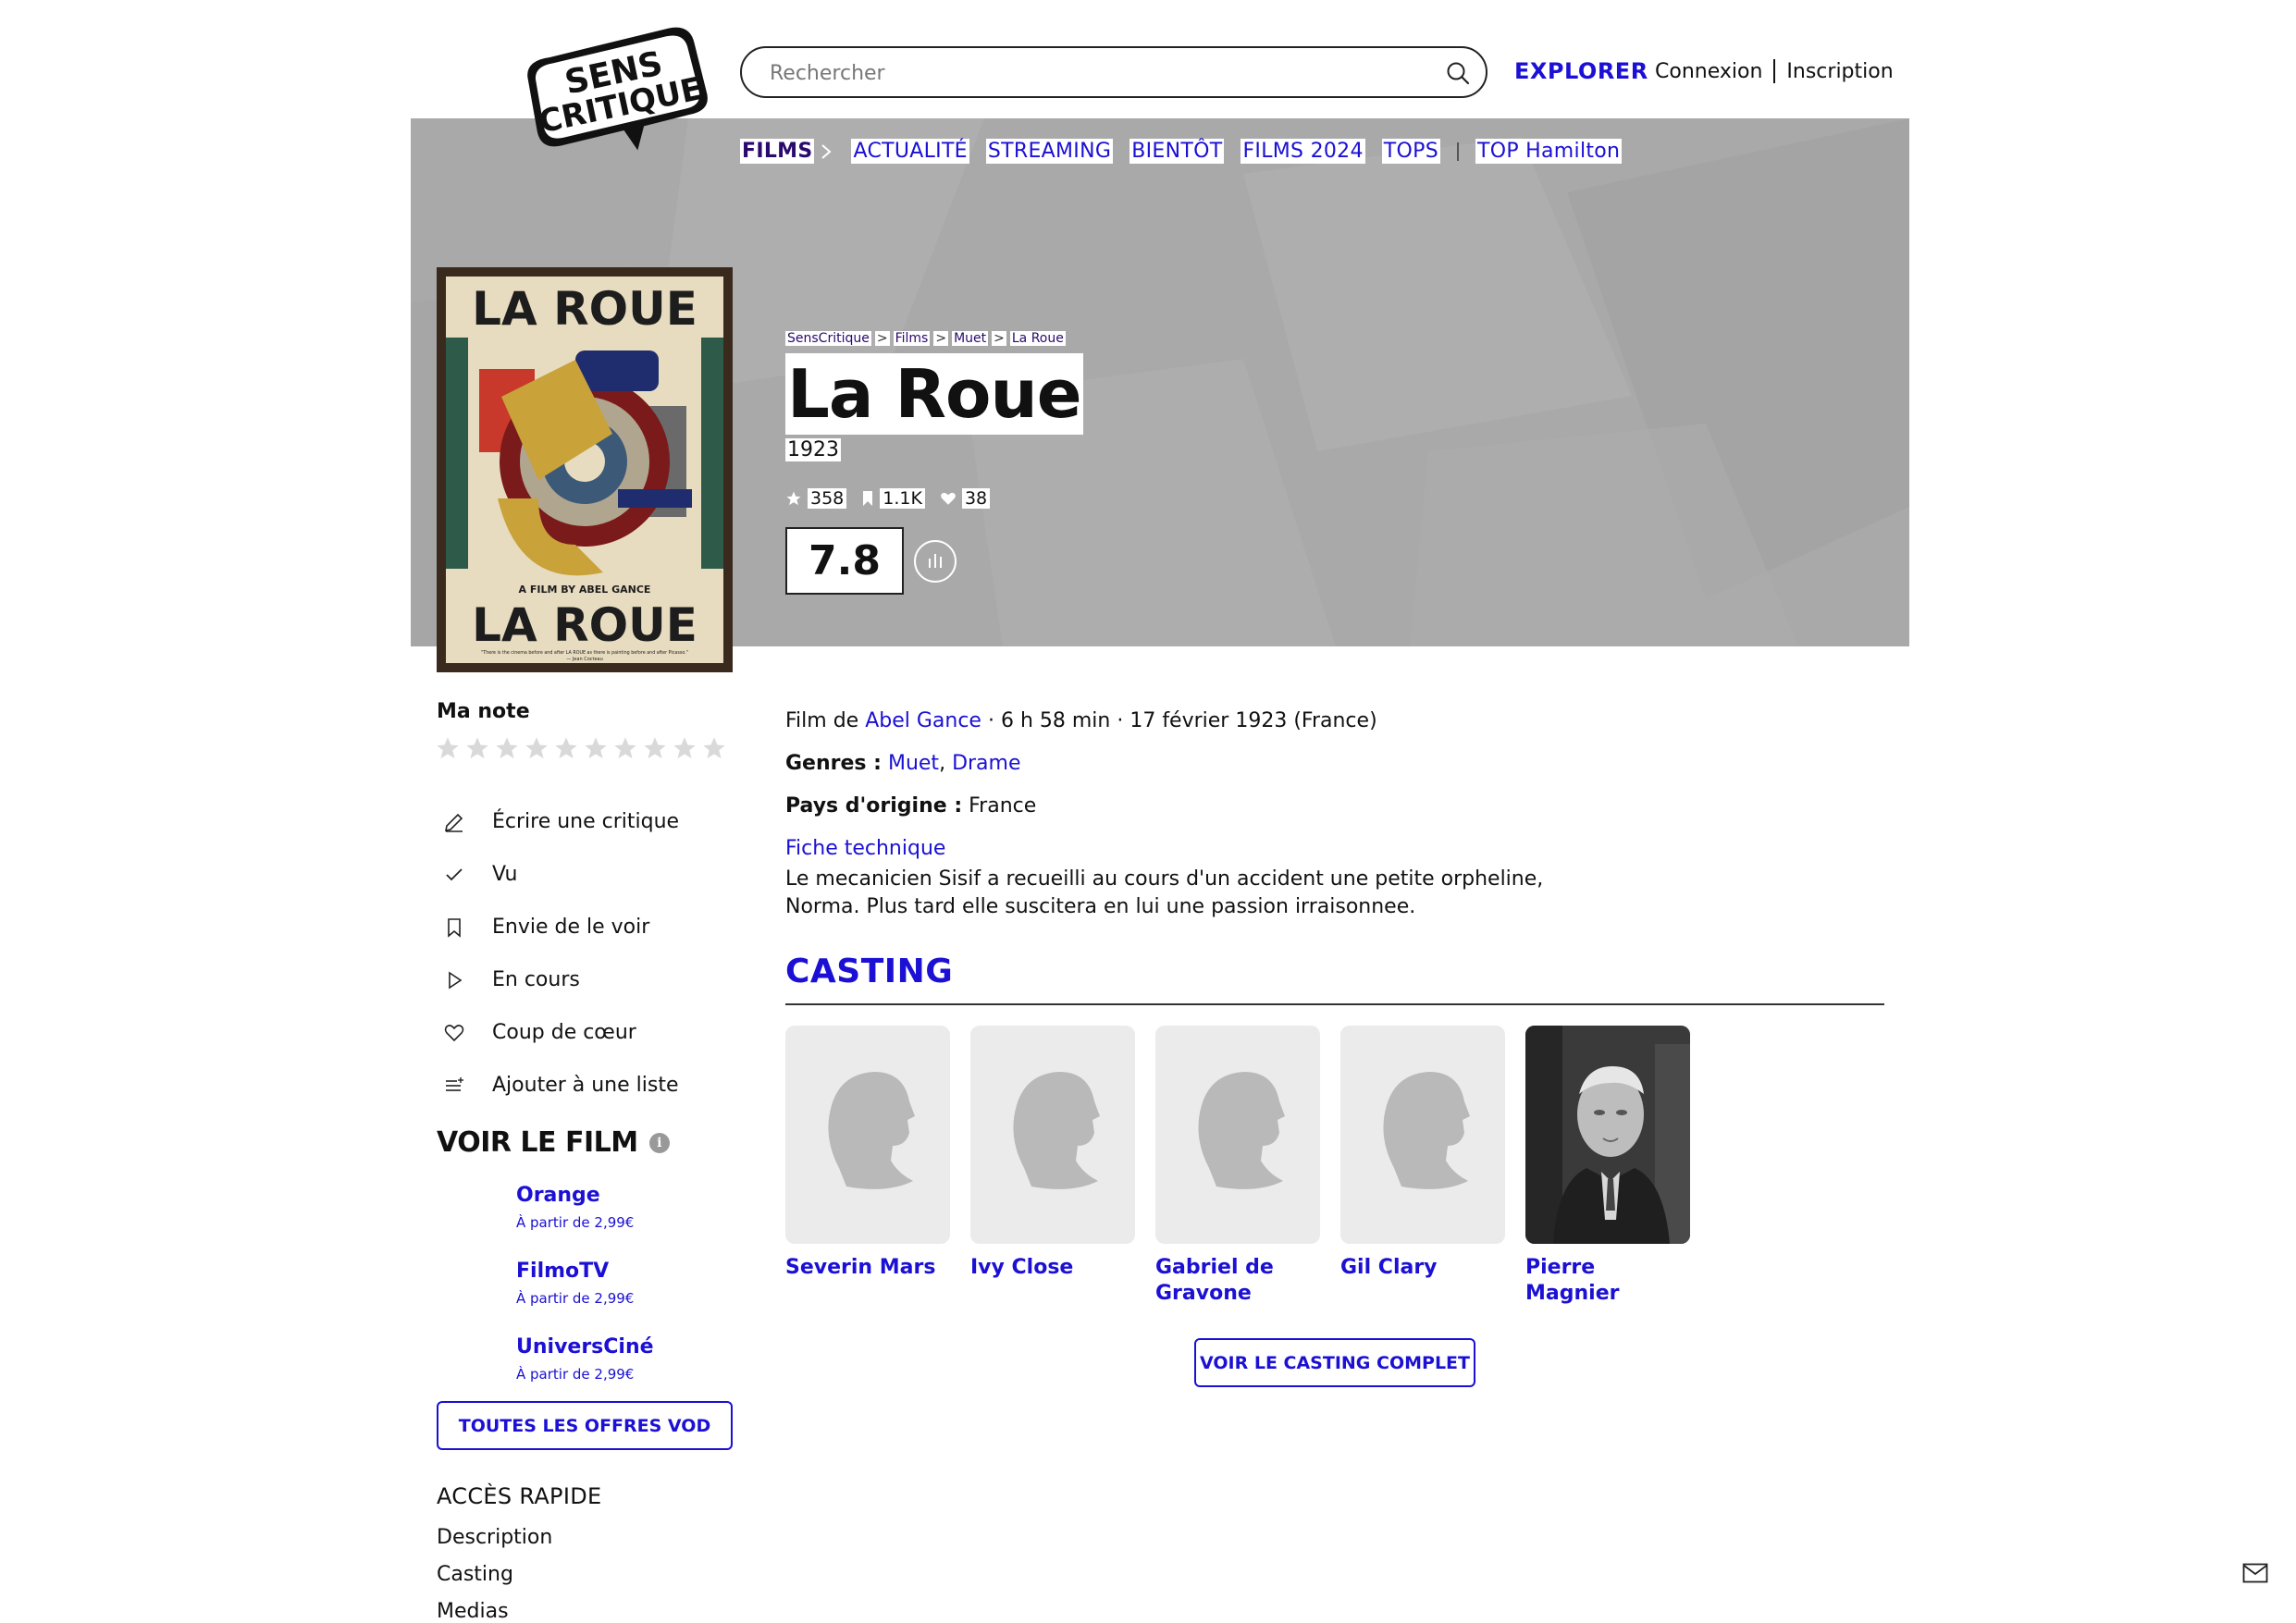  Describe the element at coordinates (2255, 1573) in the screenshot. I see `mail-icon` at that location.